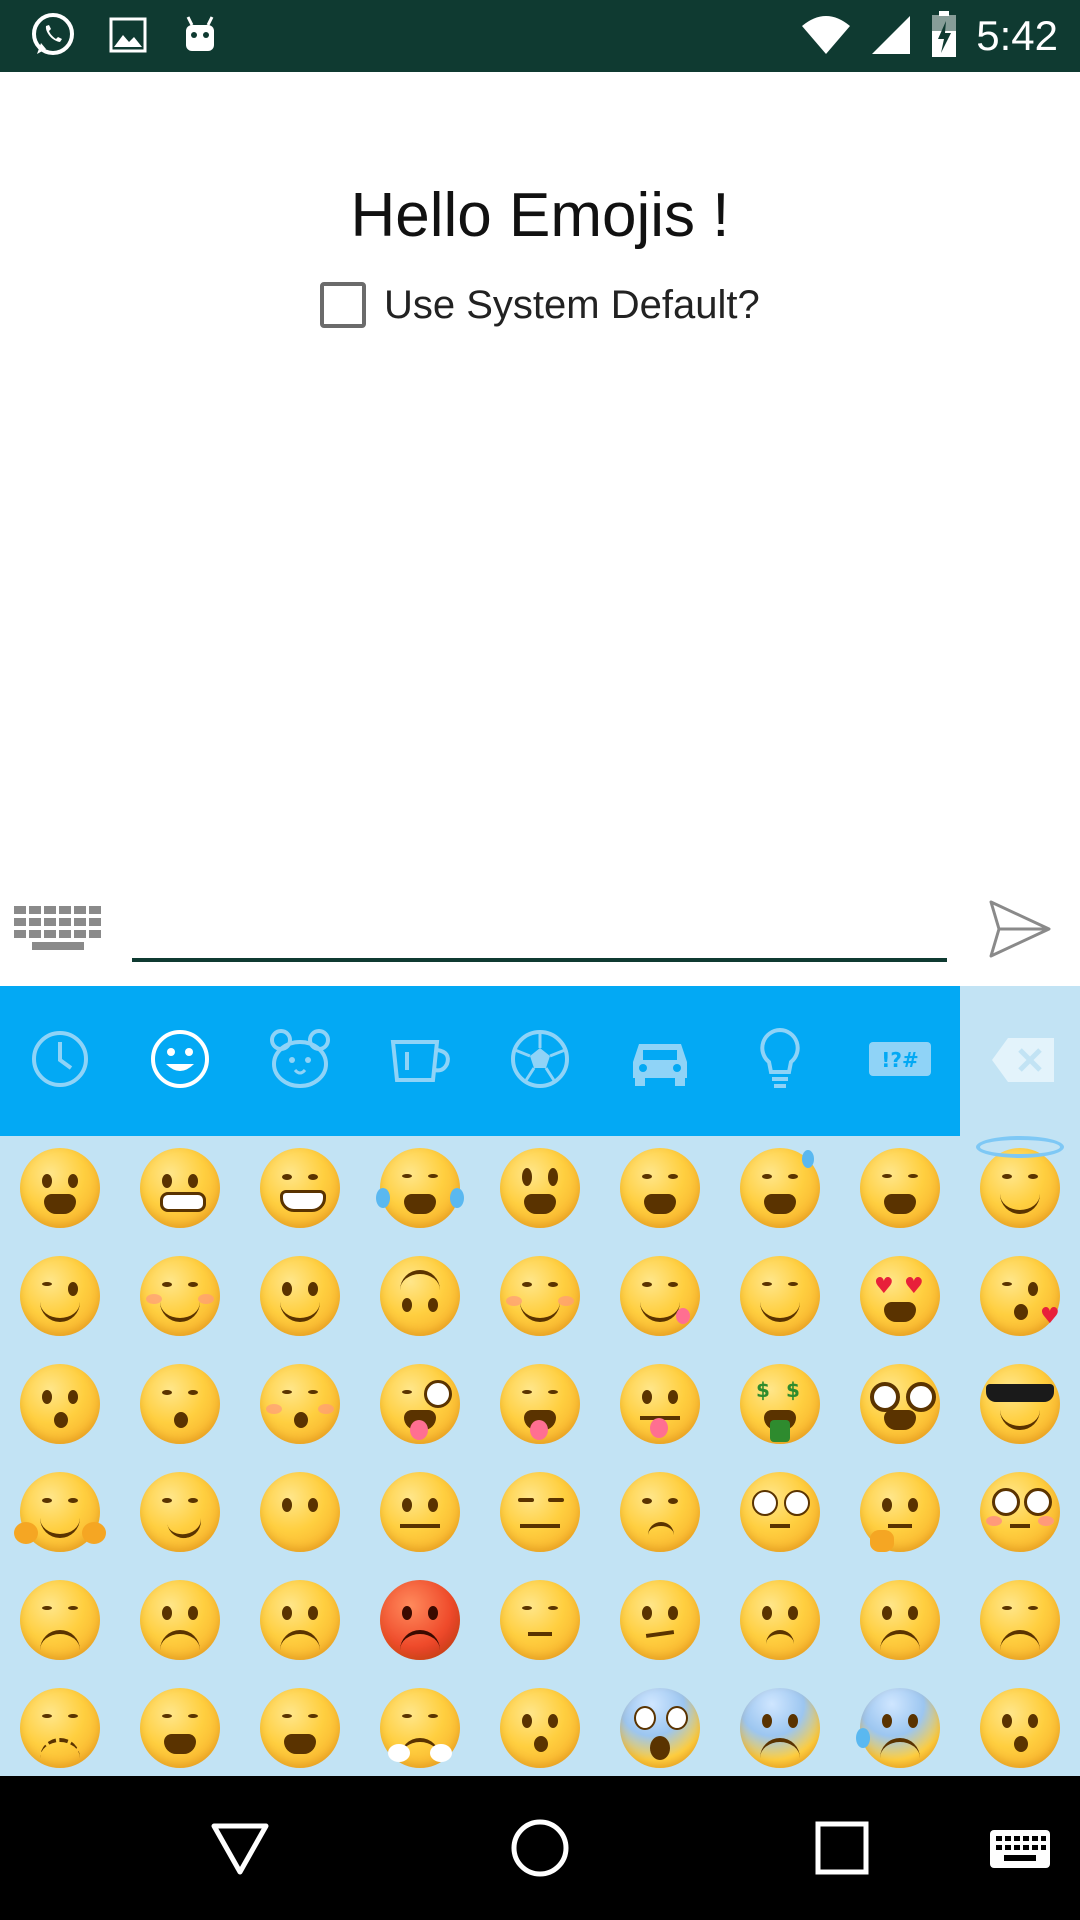 The image size is (1080, 1920). What do you see at coordinates (180, 1296) in the screenshot?
I see `blush-emoji` at bounding box center [180, 1296].